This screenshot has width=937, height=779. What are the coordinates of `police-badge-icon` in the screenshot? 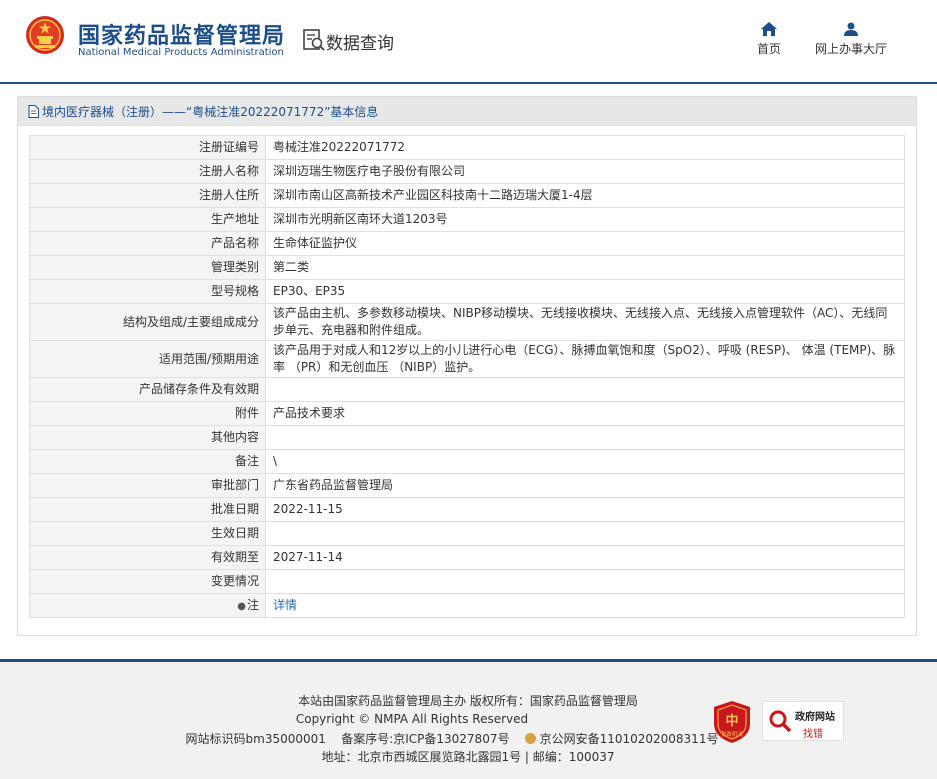 It's located at (530, 738).